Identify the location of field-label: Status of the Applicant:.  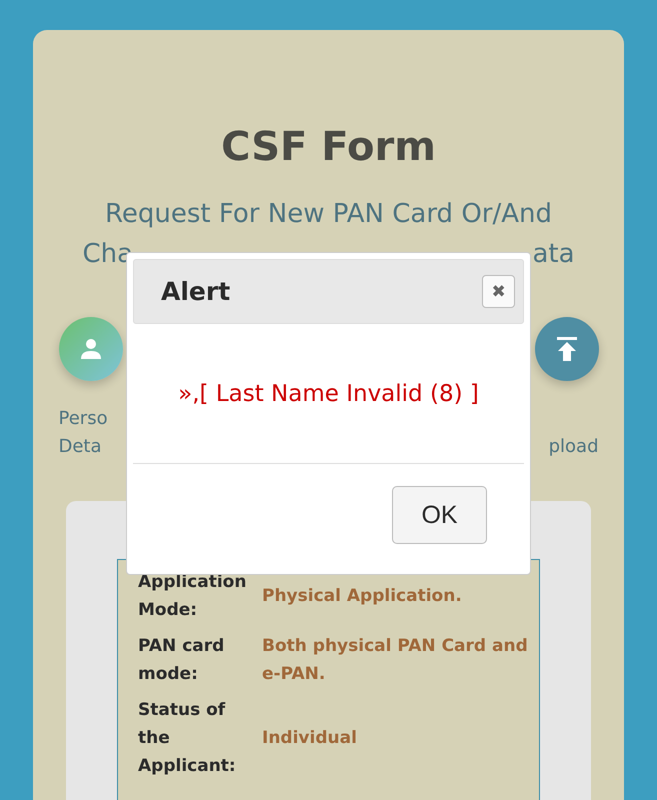
(187, 738).